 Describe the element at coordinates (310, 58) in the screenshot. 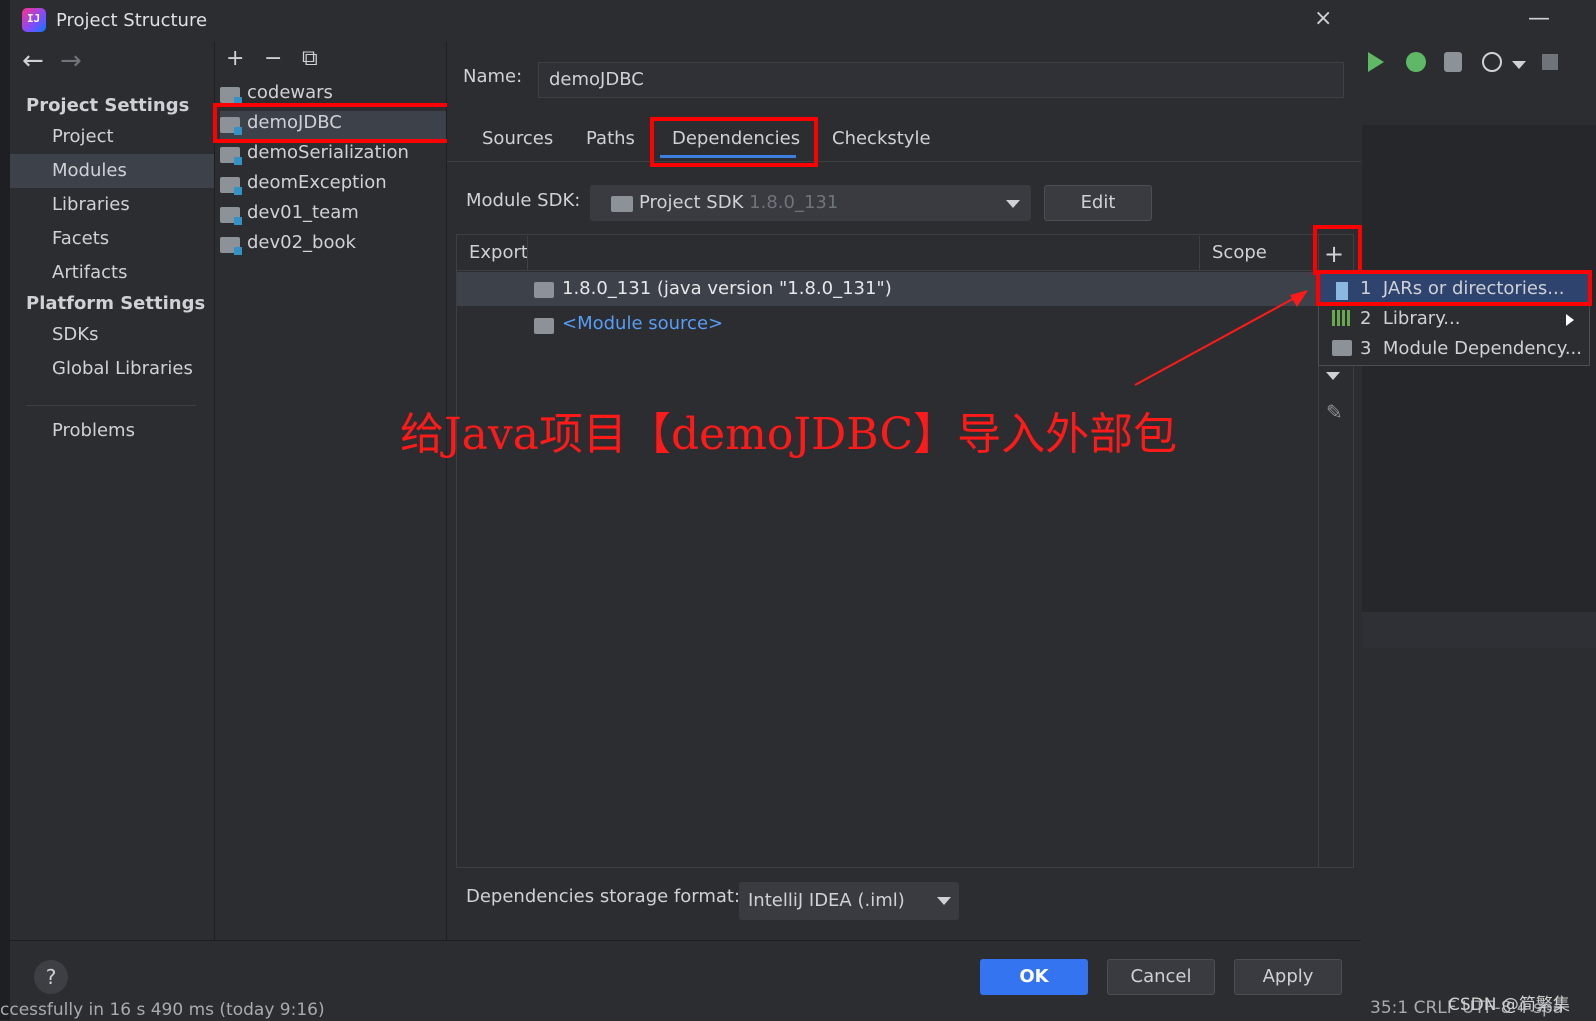

I see `copy-module-icon: ⧉` at that location.